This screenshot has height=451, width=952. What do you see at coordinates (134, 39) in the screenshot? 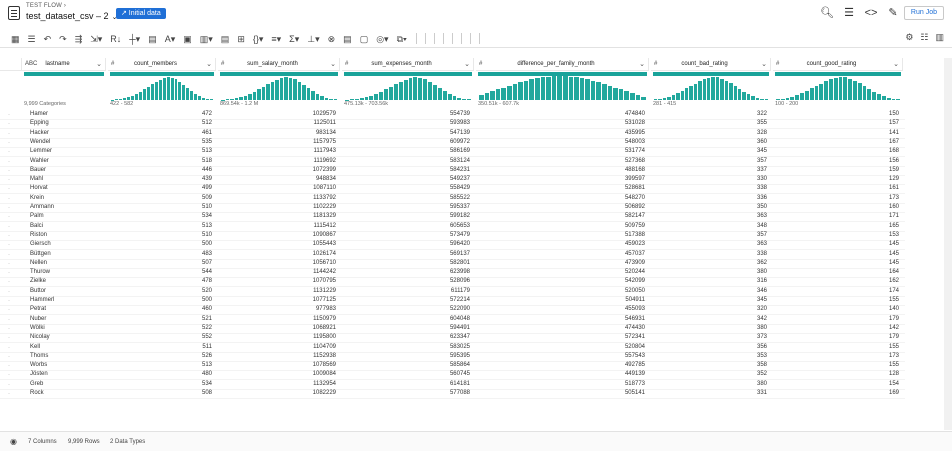
I see `column-icon: ┼▾` at bounding box center [134, 39].